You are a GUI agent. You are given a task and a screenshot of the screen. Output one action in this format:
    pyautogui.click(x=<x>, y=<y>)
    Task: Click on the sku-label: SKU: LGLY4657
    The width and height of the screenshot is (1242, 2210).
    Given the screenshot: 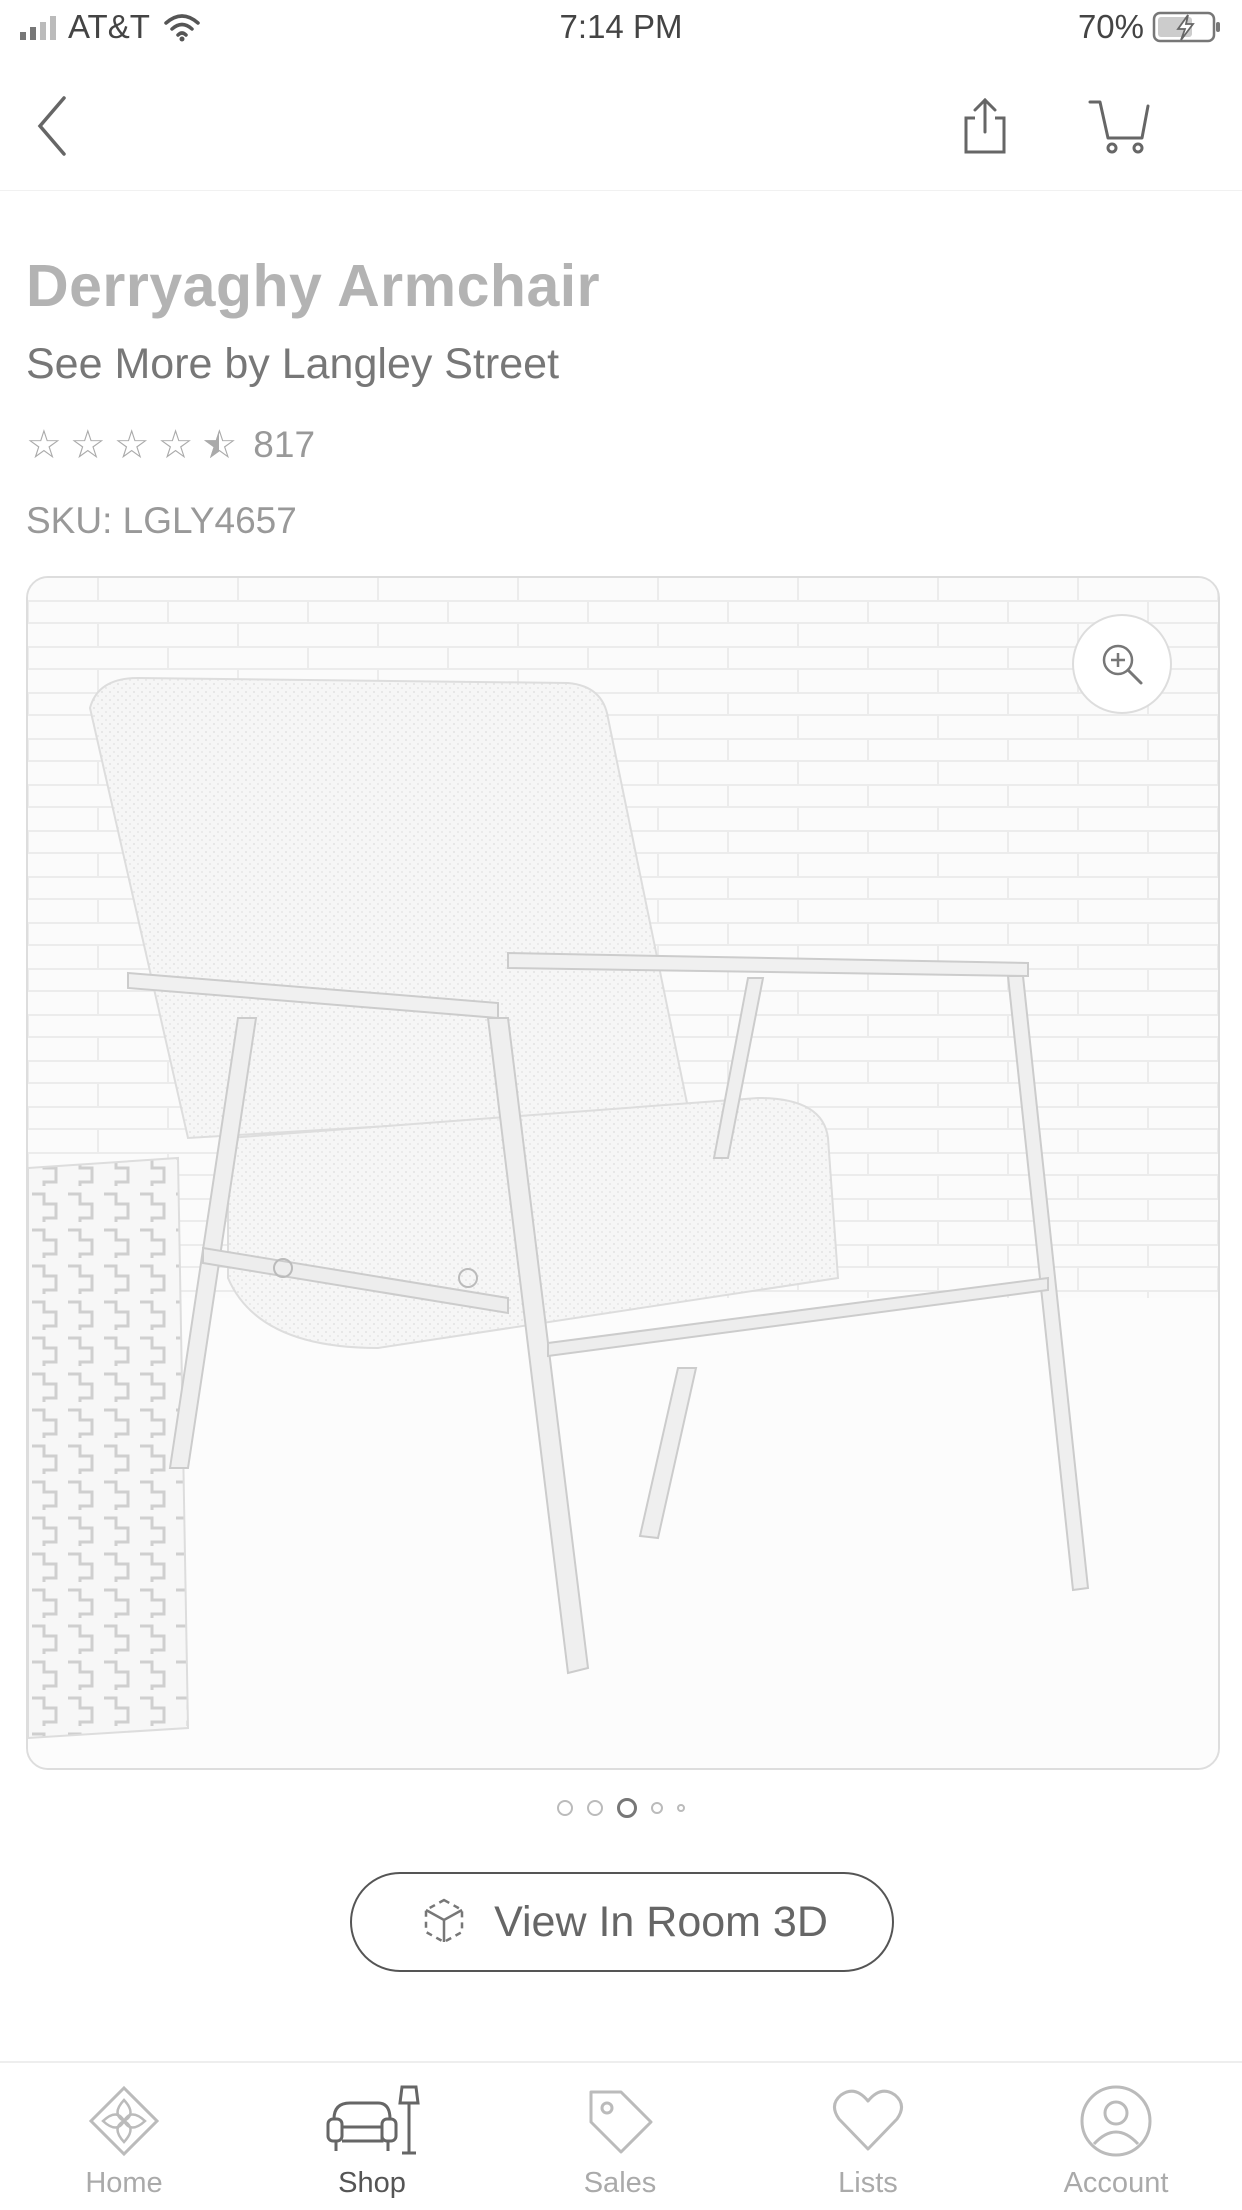 What is the action you would take?
    pyautogui.click(x=161, y=520)
    